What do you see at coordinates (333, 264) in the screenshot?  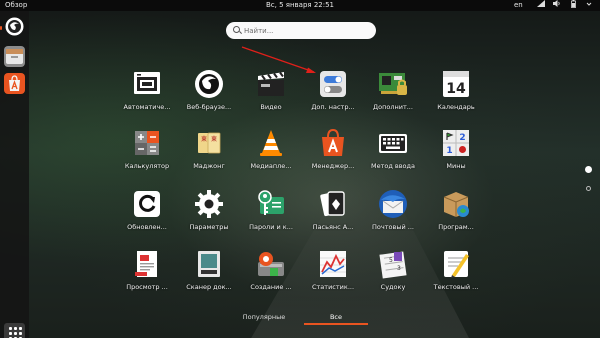 I see `system-monitor-icon` at bounding box center [333, 264].